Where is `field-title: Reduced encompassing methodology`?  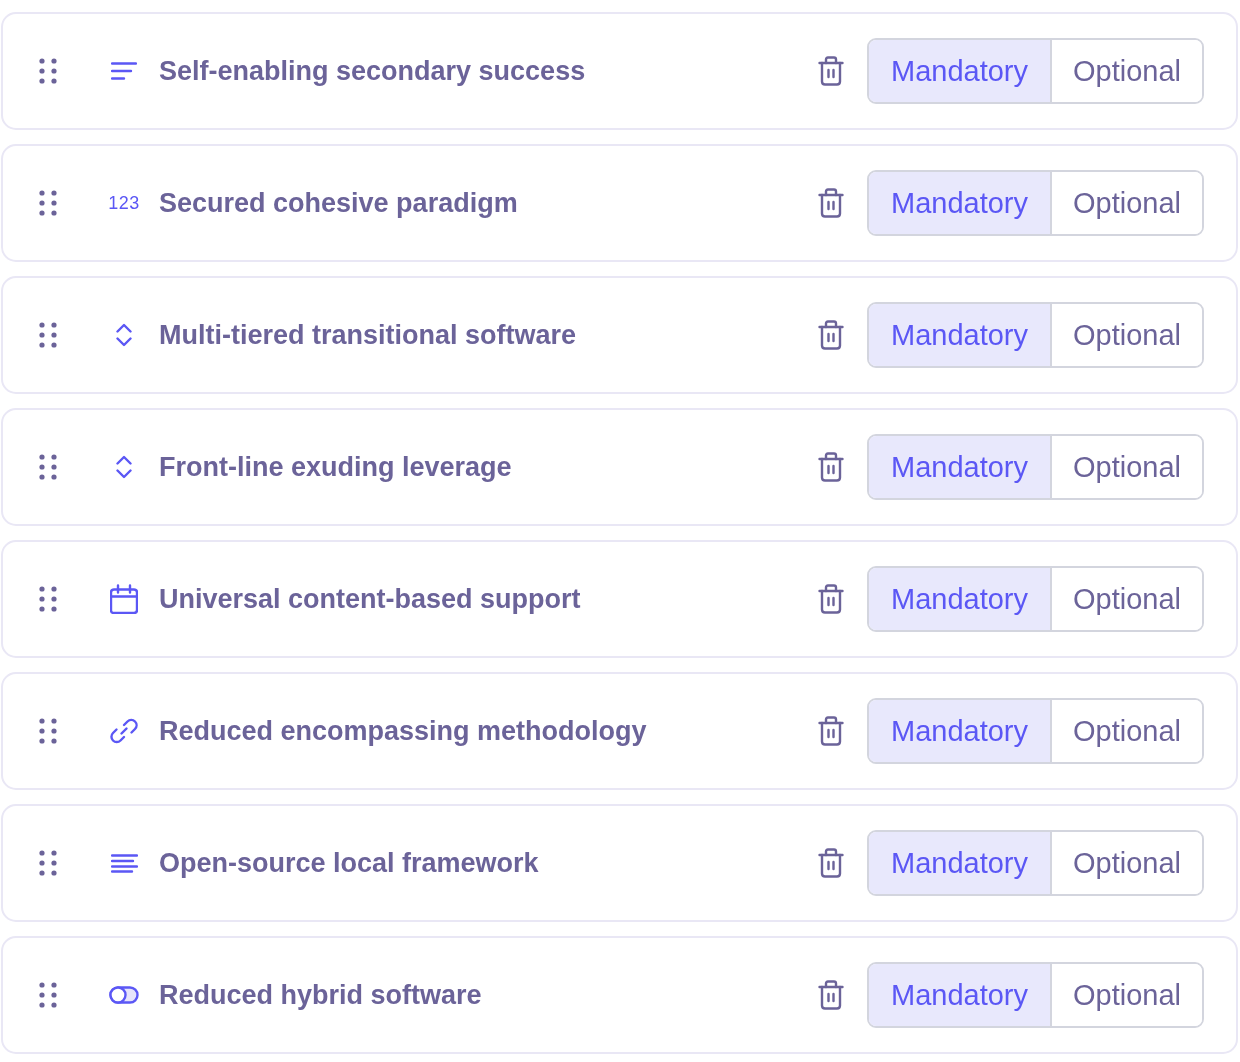
field-title: Reduced encompassing methodology is located at coordinates (403, 731).